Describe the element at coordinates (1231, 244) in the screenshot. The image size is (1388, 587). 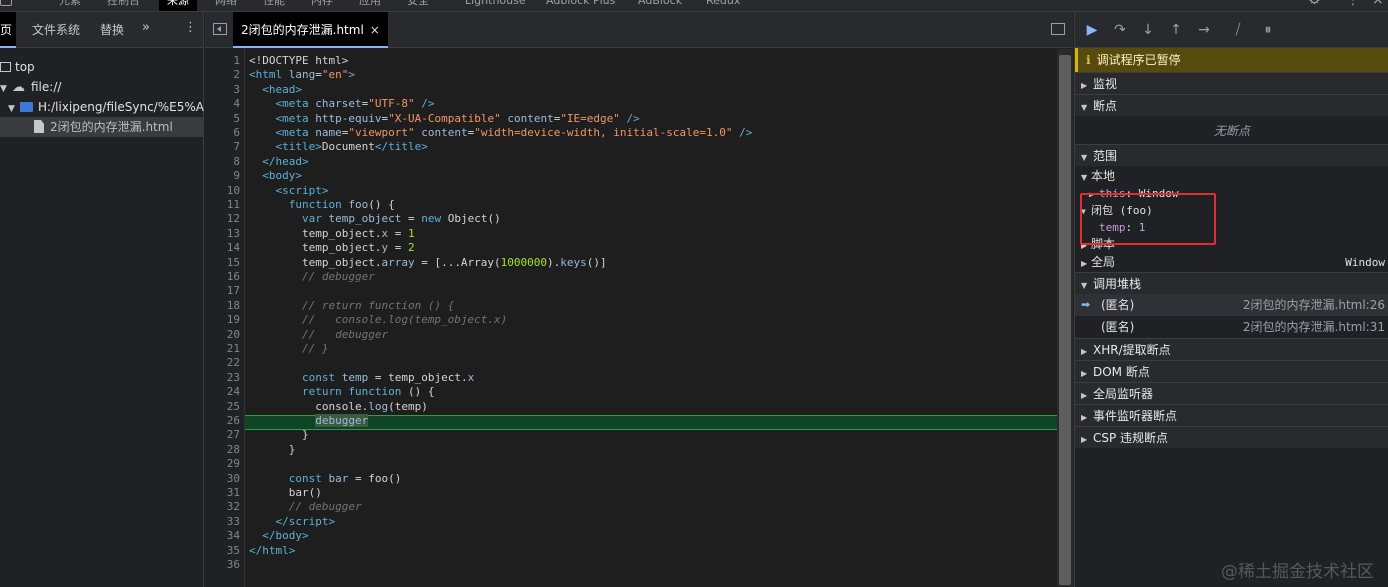
I see `scope-script: ▶ 脚本` at that location.